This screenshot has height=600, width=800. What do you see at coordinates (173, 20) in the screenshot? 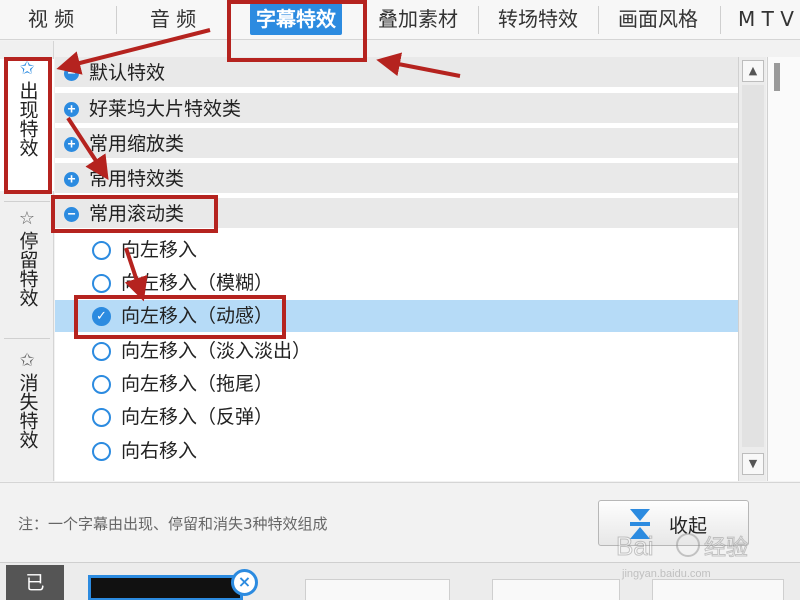
I see `tab-audio: 音 频` at bounding box center [173, 20].